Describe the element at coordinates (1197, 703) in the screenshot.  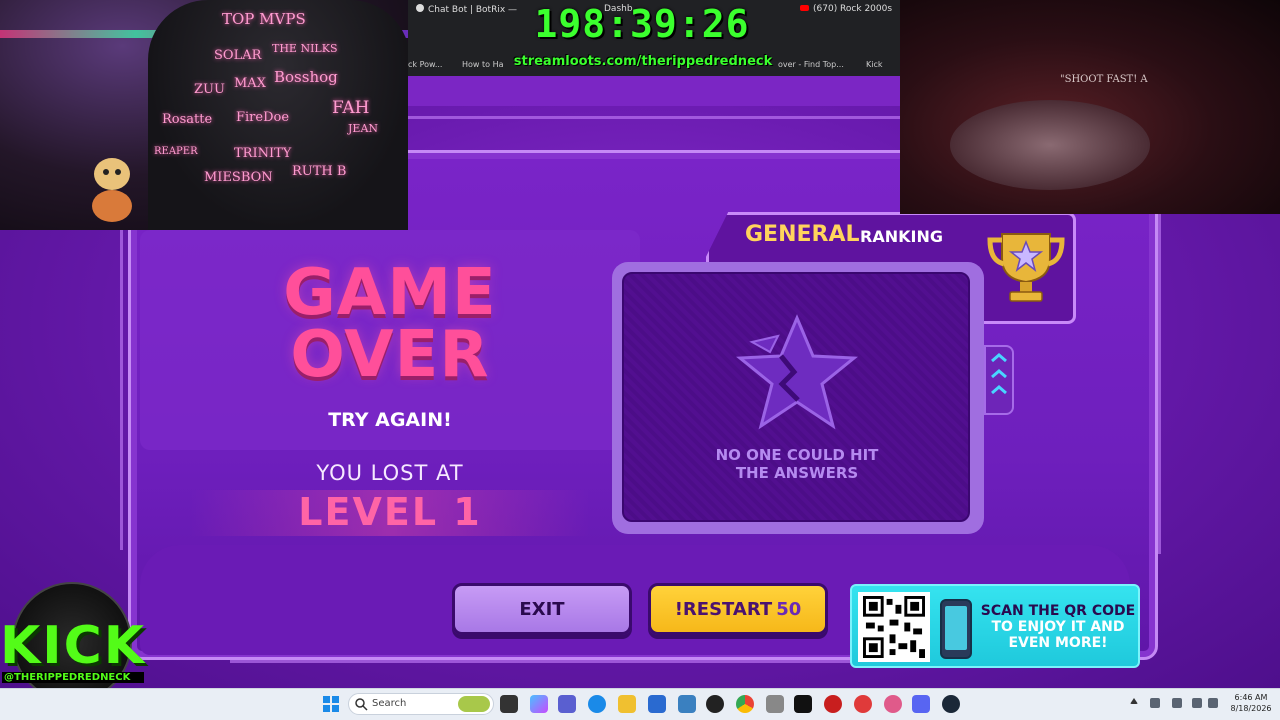
I see `display-icon` at that location.